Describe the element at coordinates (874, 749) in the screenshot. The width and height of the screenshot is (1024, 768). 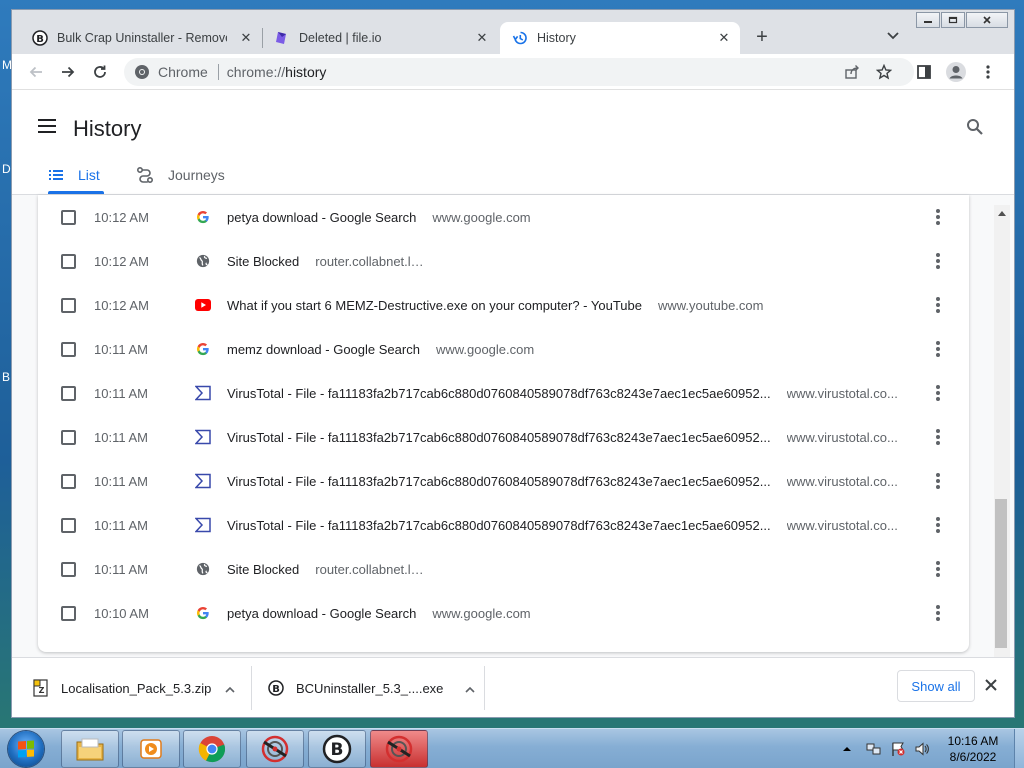
I see `network-icon` at that location.